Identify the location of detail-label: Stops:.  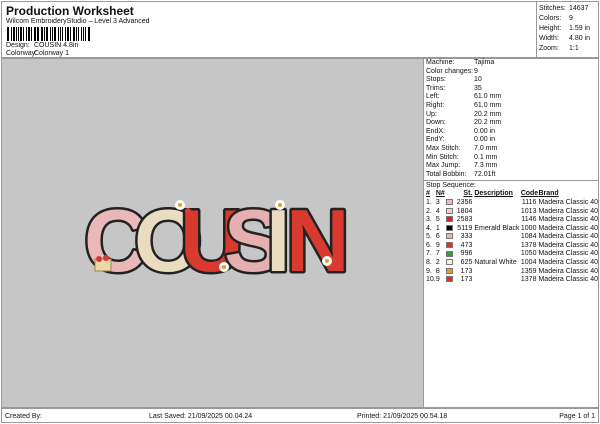
(436, 80).